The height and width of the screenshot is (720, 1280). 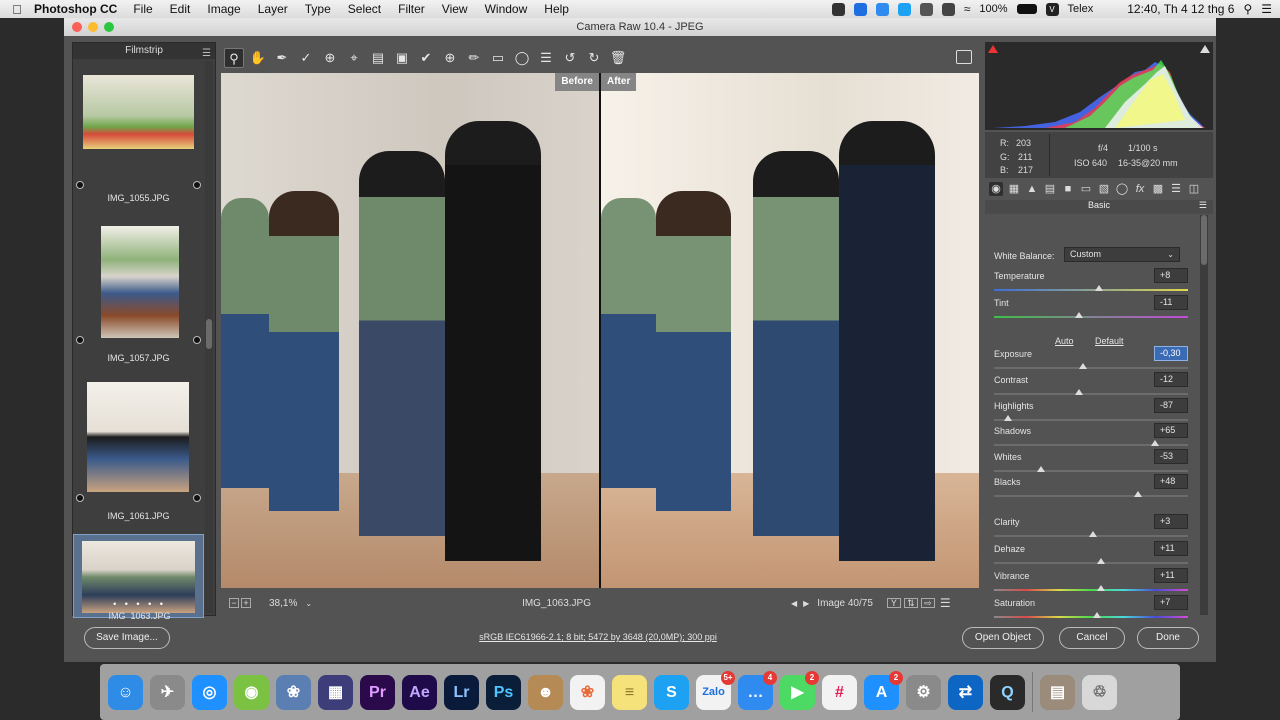 What do you see at coordinates (1081, 9) in the screenshot?
I see `input-method-label: Telex` at bounding box center [1081, 9].